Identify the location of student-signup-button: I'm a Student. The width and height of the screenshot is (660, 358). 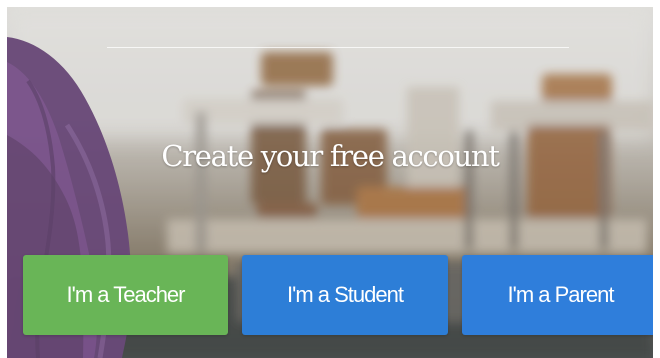
(345, 295).